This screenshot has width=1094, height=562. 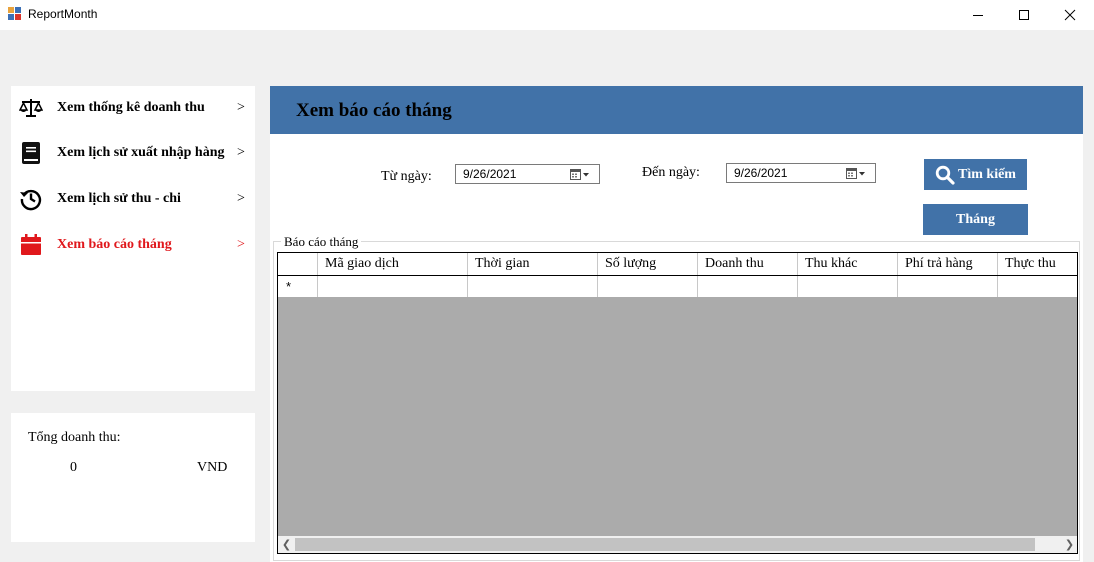 What do you see at coordinates (119, 198) in the screenshot?
I see `sidebar-item-label: Xem lịch sử thu - chi` at bounding box center [119, 198].